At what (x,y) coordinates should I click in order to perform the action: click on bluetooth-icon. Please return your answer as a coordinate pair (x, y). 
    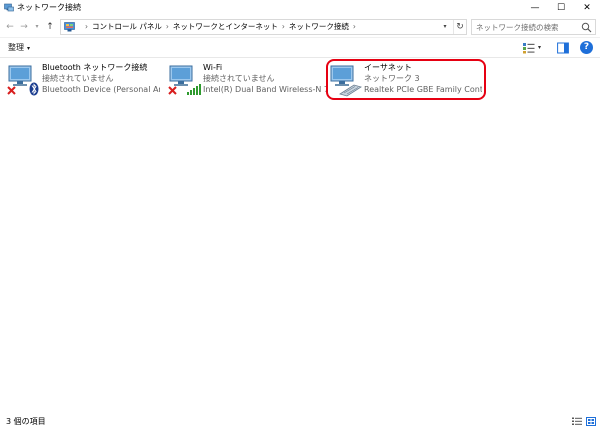
    Looking at the image, I should click on (34, 89).